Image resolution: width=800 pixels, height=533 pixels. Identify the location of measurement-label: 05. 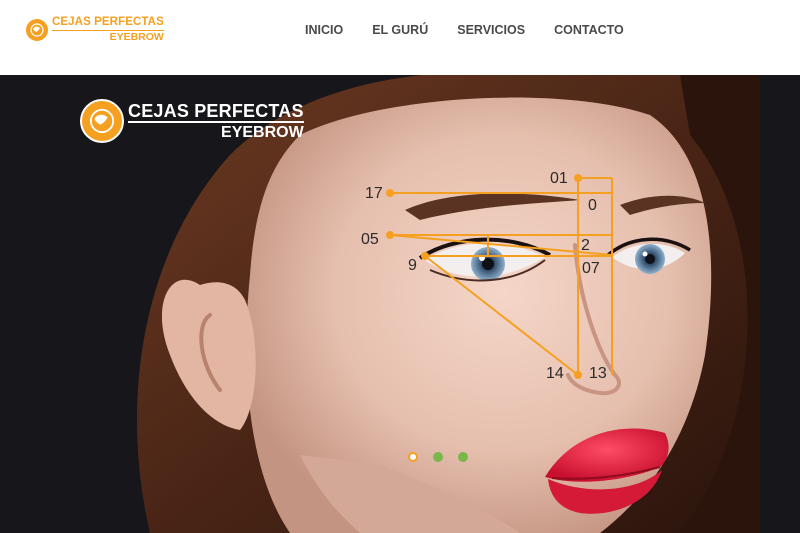
(370, 239).